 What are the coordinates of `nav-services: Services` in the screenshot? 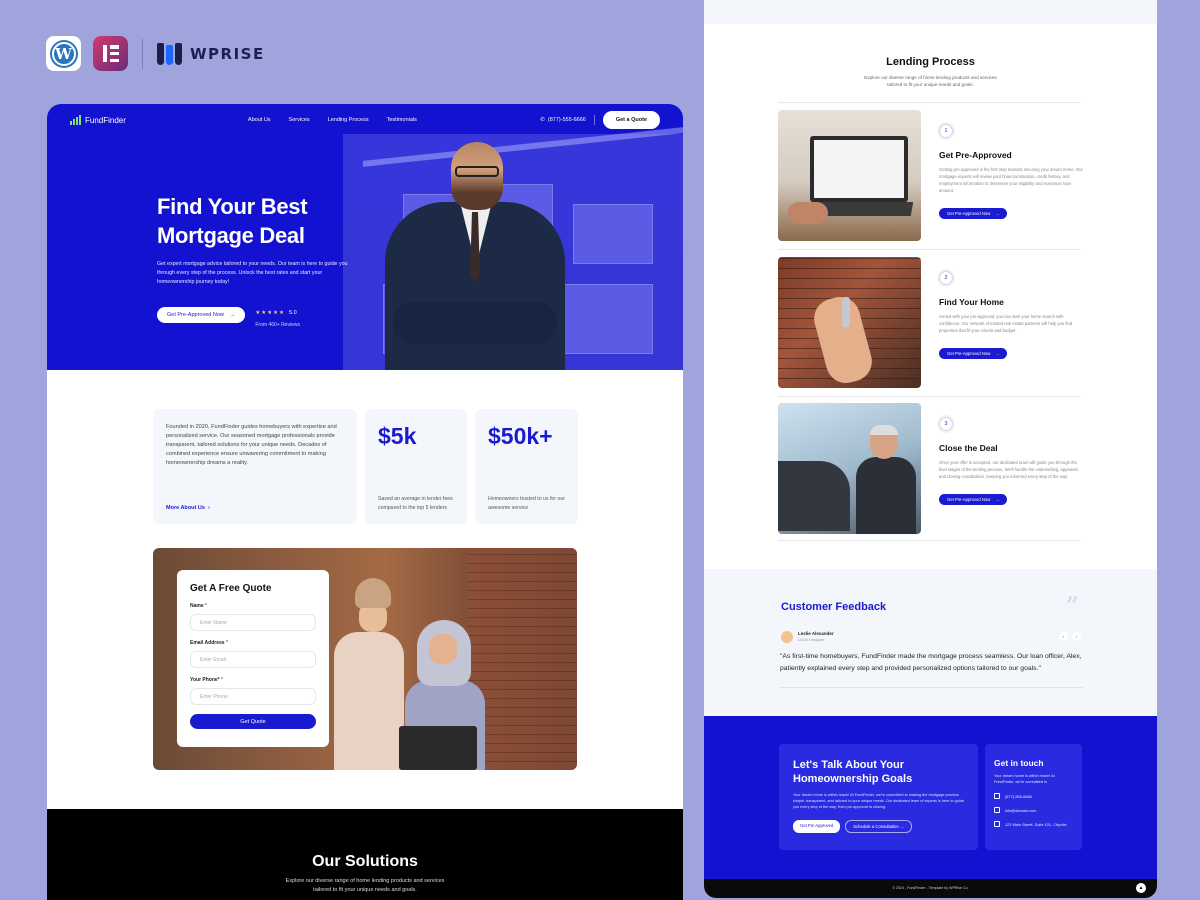 It's located at (299, 120).